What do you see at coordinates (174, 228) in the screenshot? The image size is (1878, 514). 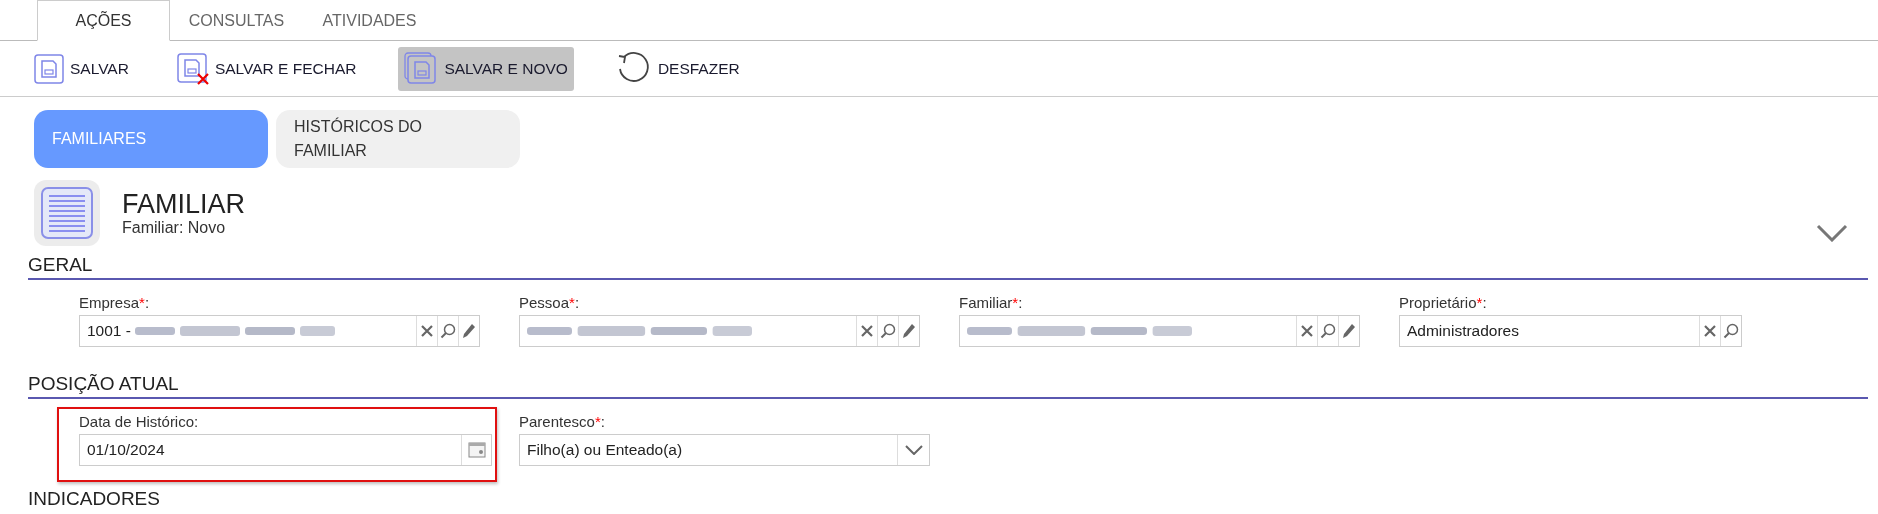 I see `form-subtitle: Familiar: Novo` at bounding box center [174, 228].